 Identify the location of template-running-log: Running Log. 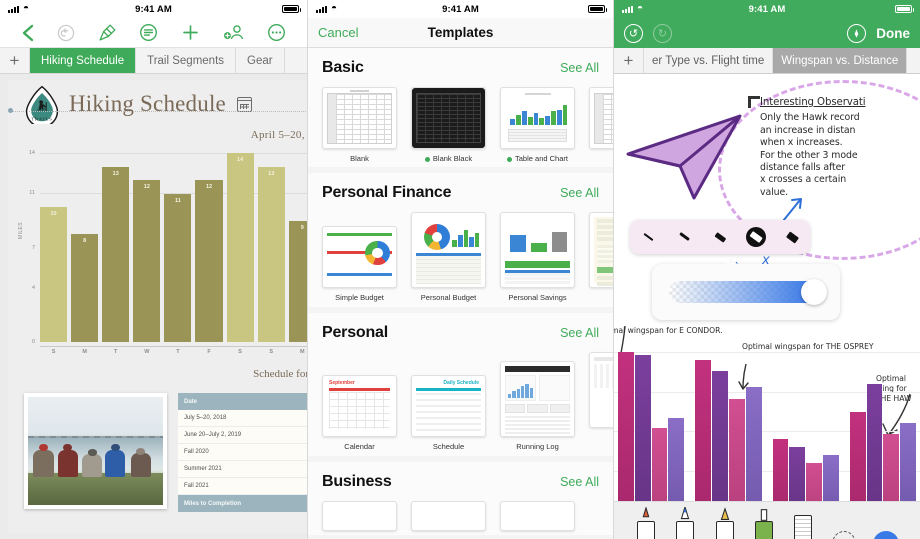
(537, 406).